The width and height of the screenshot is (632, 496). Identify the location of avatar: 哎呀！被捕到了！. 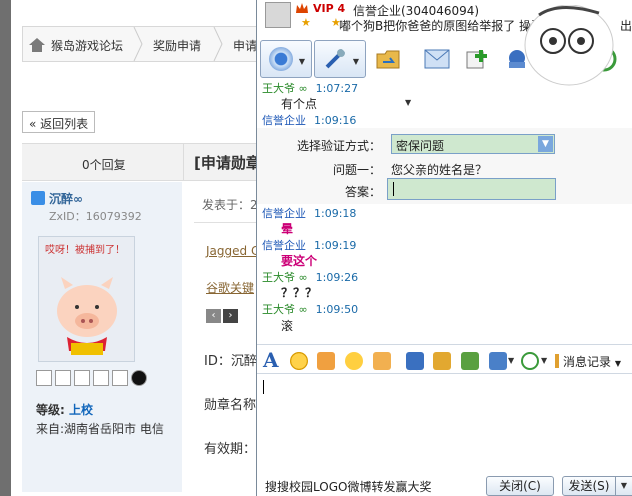
(86, 299).